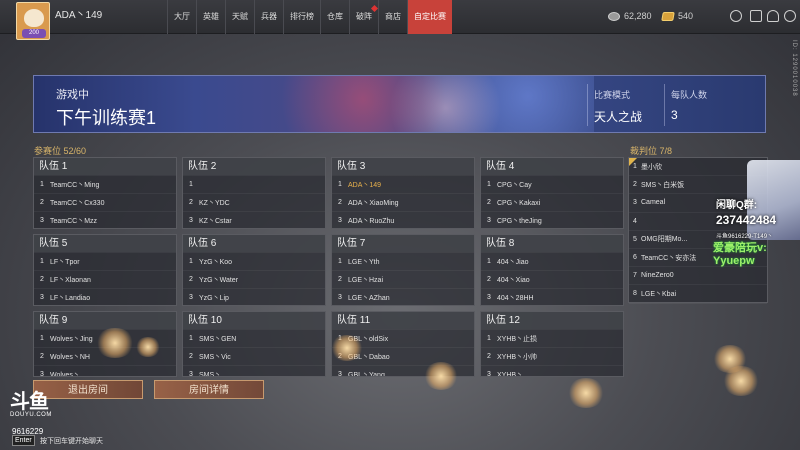 This screenshot has height=450, width=800. I want to click on nav-item: 仓库, so click(334, 17).